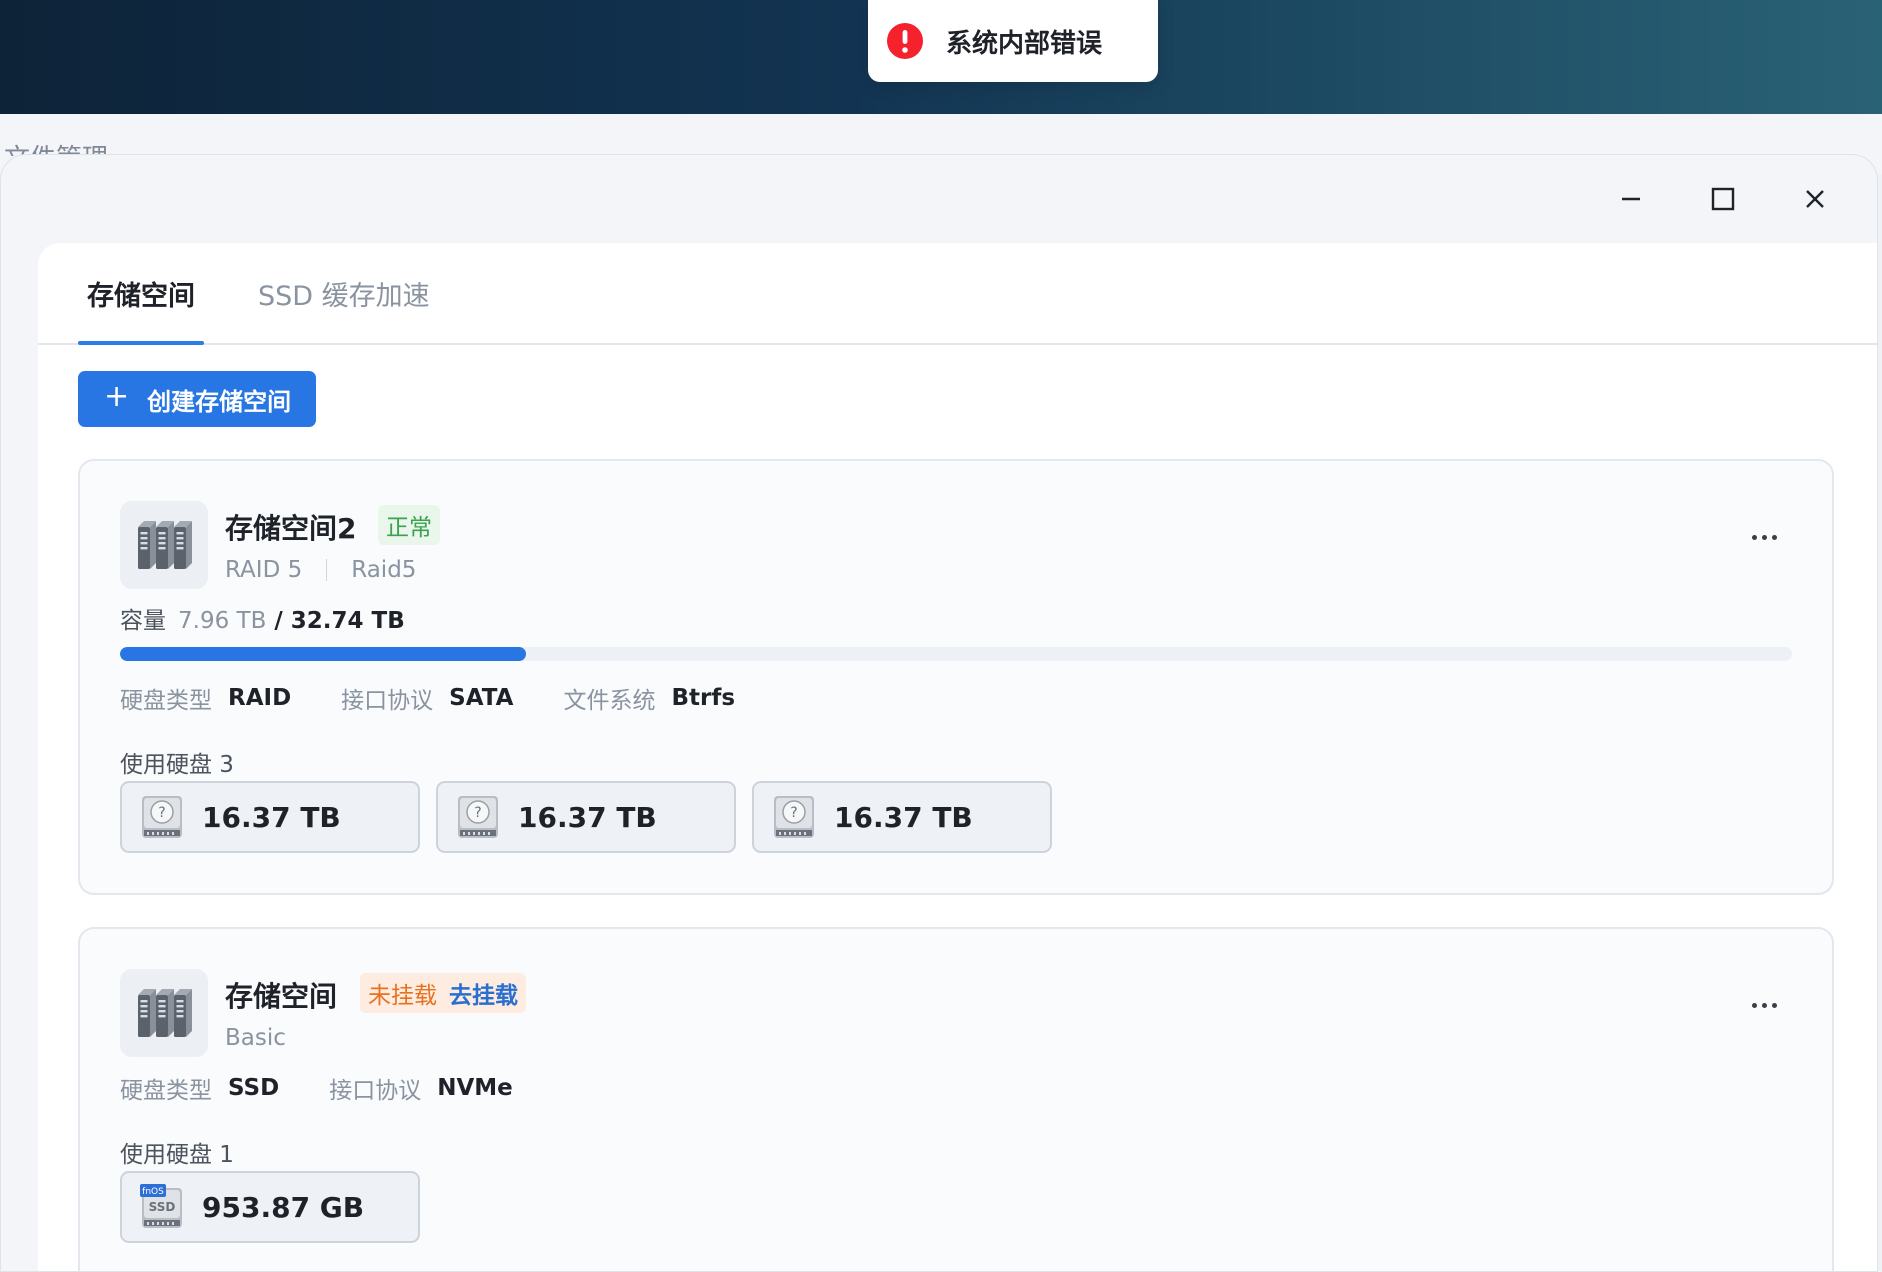 Image resolution: width=1882 pixels, height=1272 pixels. Describe the element at coordinates (957, 294) in the screenshot. I see `tab-bar: 存储空间 SSD 缓存加速` at that location.